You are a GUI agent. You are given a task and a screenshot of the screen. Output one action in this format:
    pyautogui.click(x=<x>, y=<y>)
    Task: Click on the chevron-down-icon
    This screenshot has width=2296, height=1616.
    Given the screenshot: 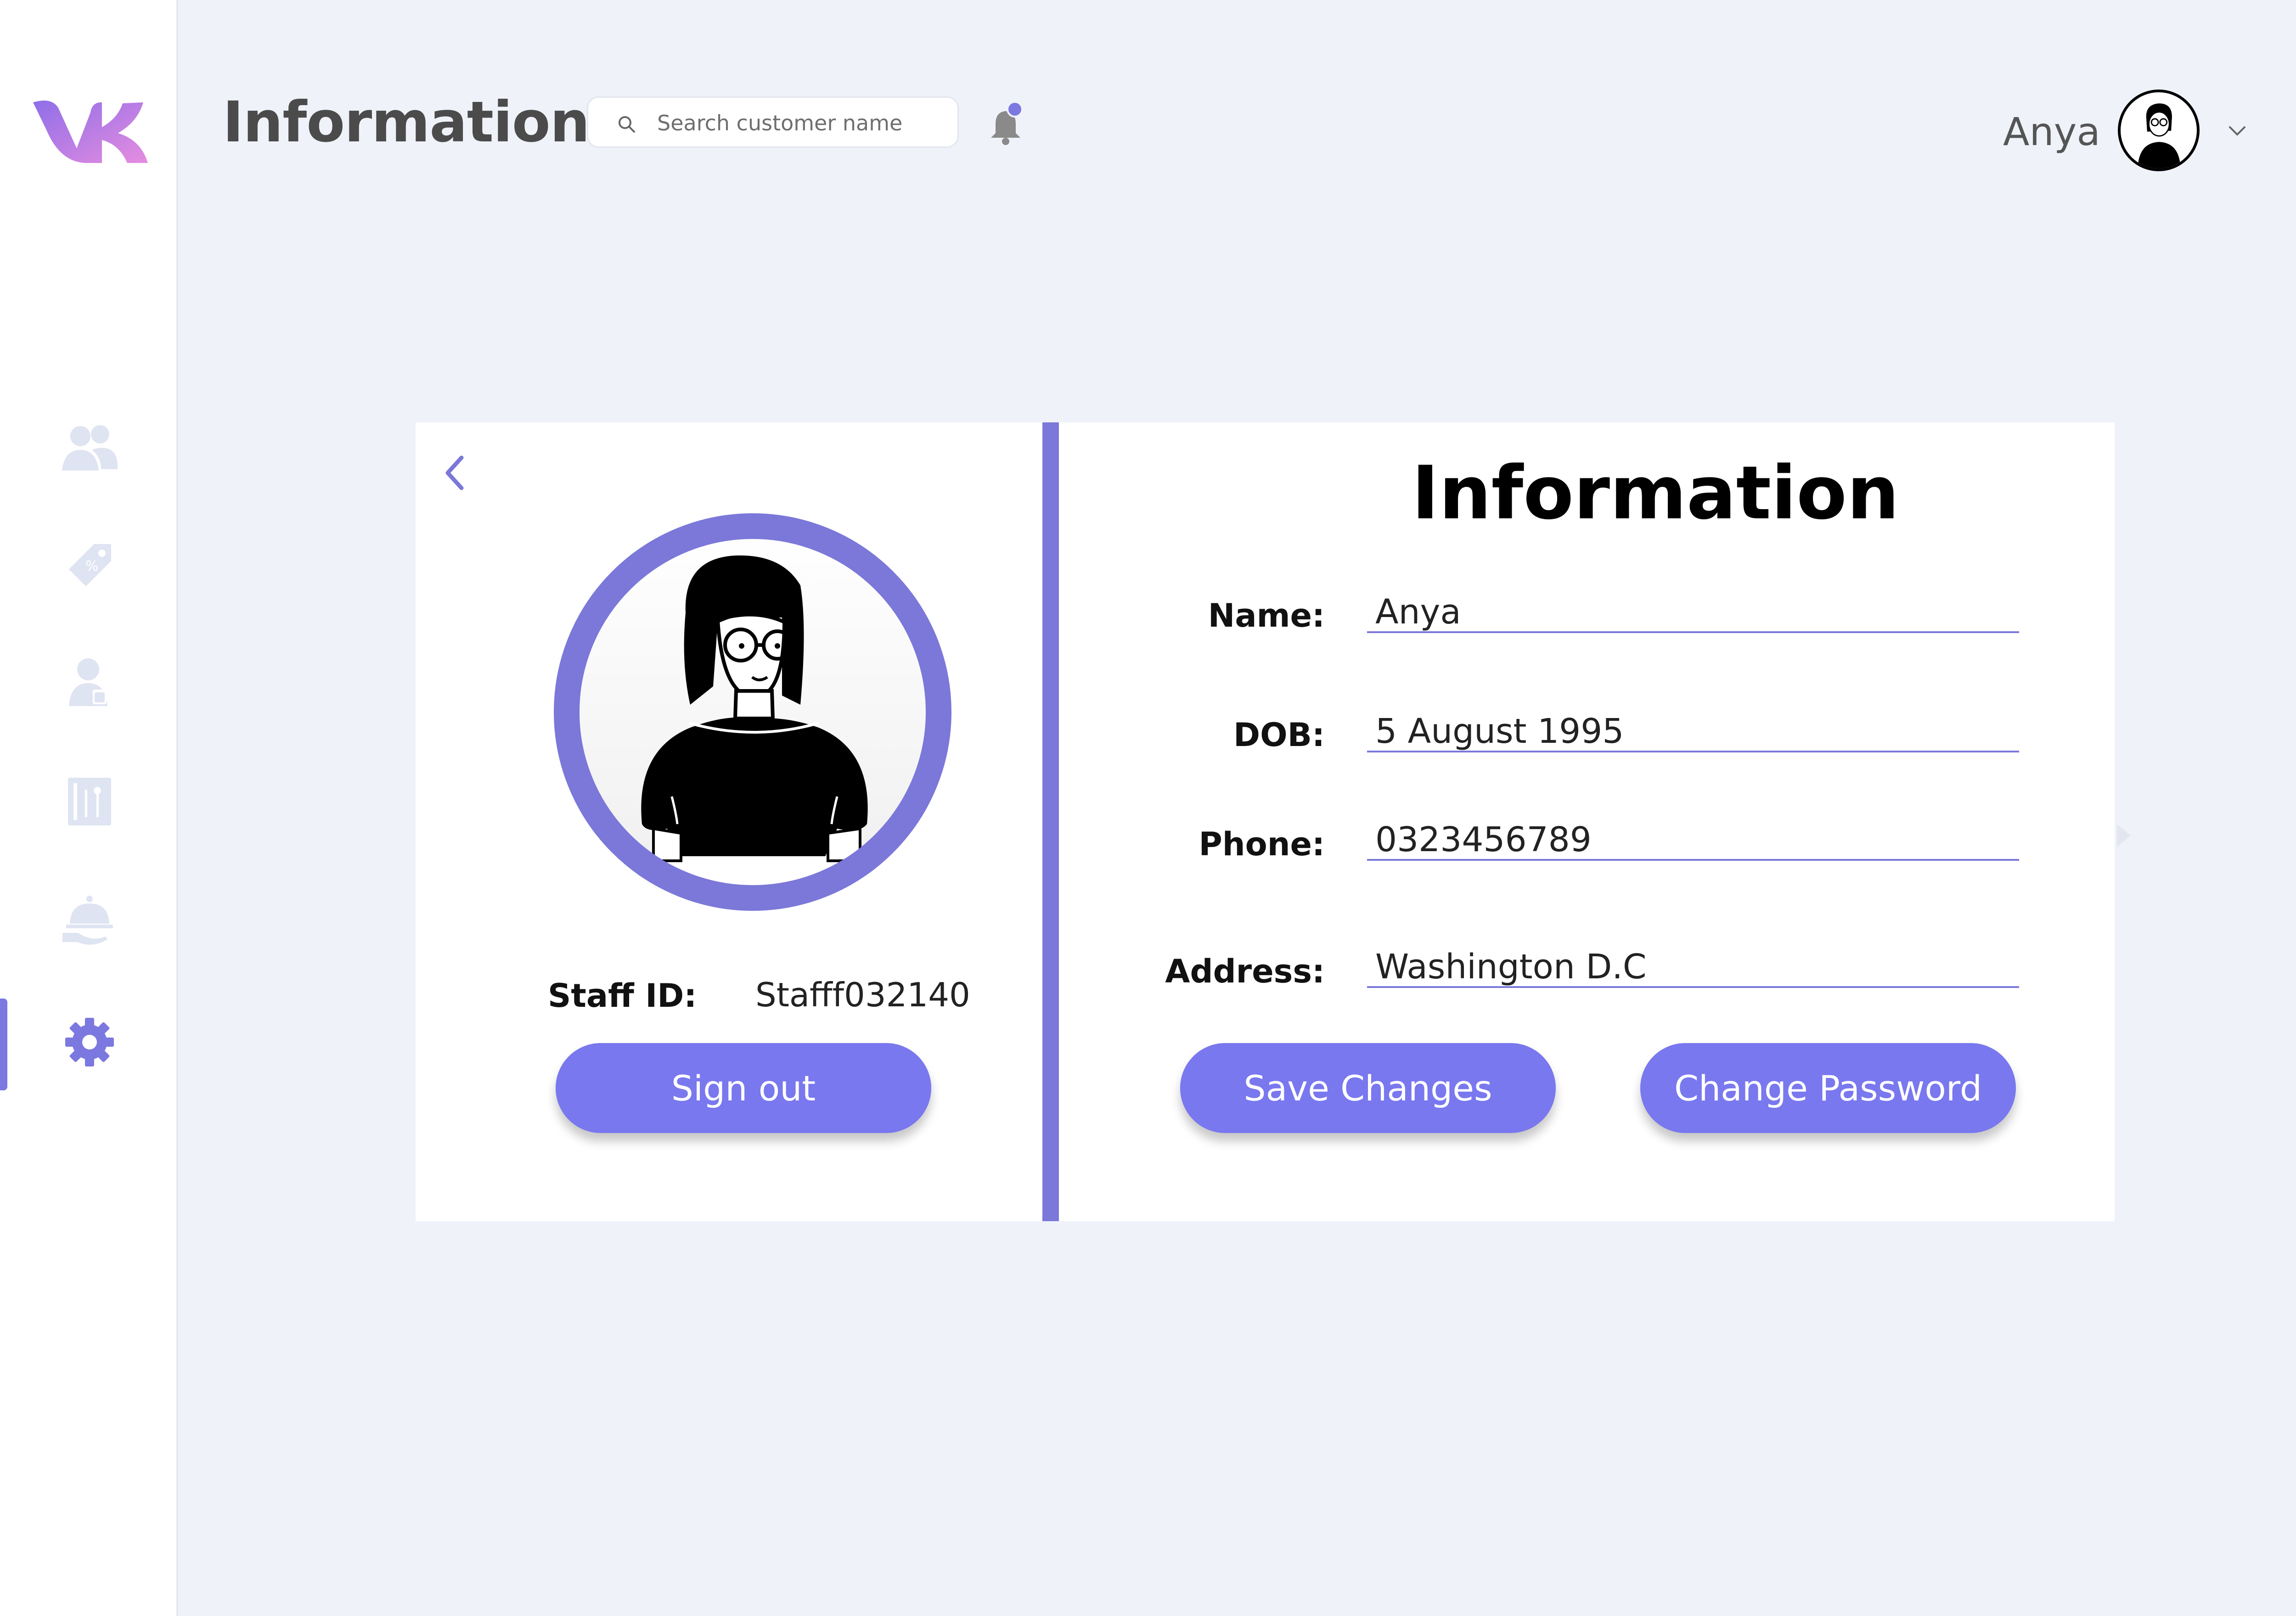 What is the action you would take?
    pyautogui.click(x=2237, y=131)
    